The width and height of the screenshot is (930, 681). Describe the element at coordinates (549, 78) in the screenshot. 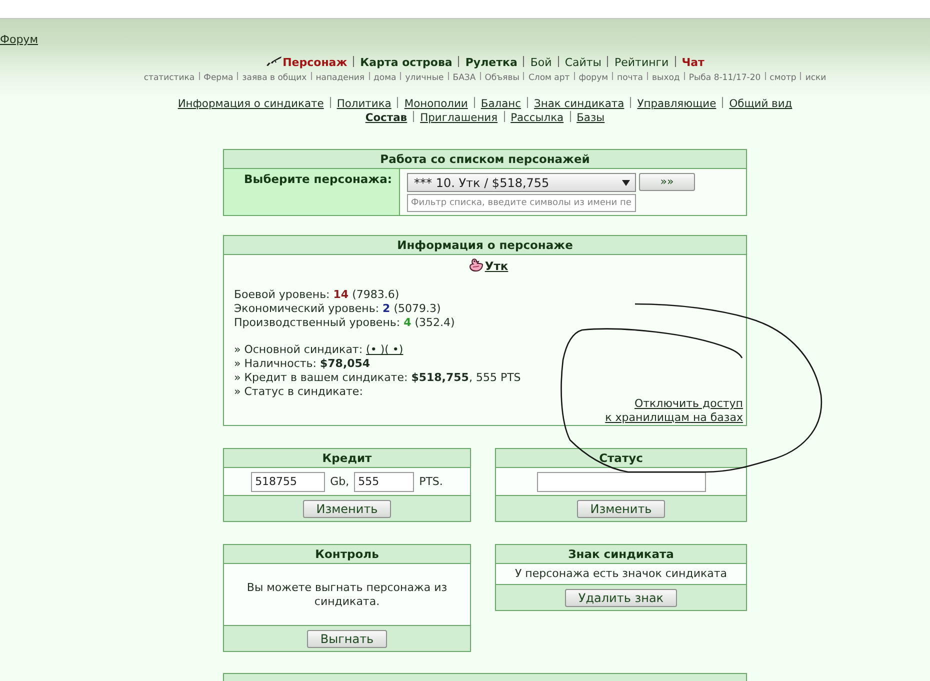

I see `subnav-link: Слом арт` at that location.